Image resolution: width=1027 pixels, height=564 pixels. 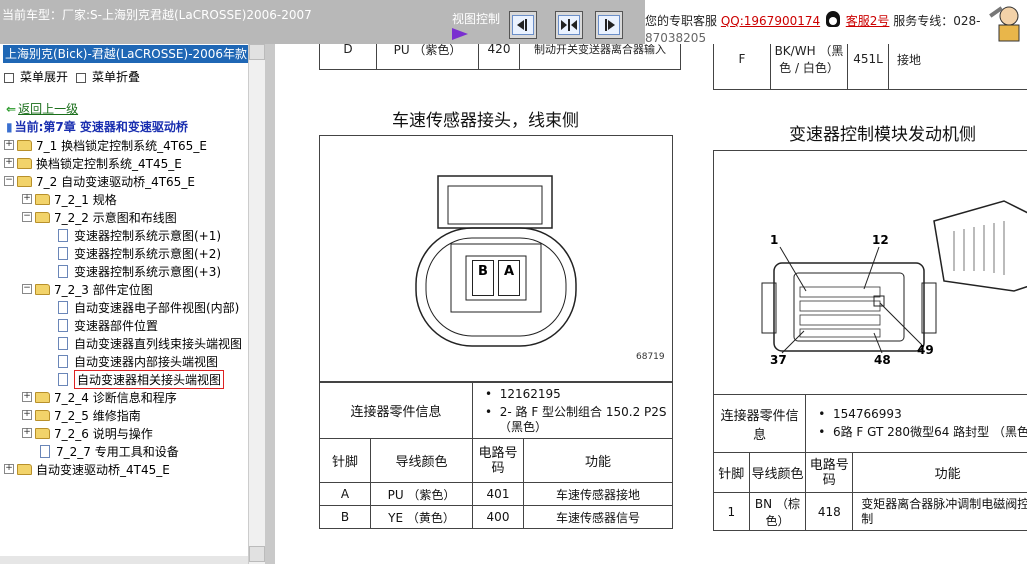 What do you see at coordinates (146, 361) in the screenshot?
I see `tree-item-label: 自动变速器内部接头端视图` at bounding box center [146, 361].